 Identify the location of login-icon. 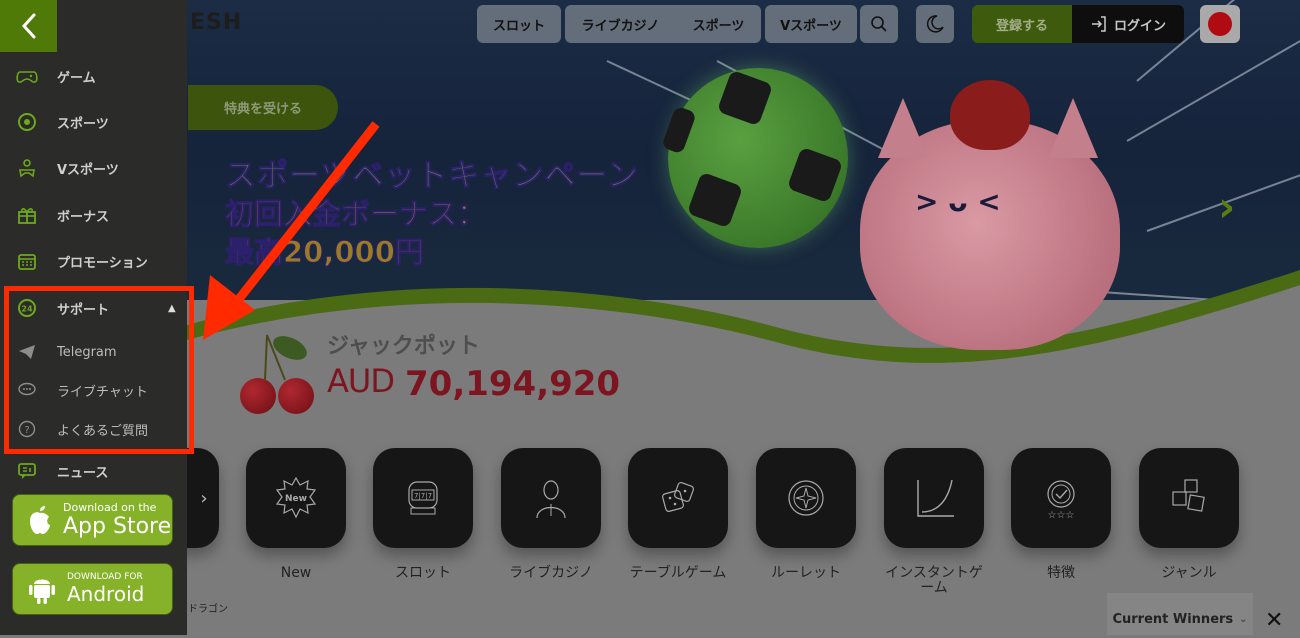
(1099, 24).